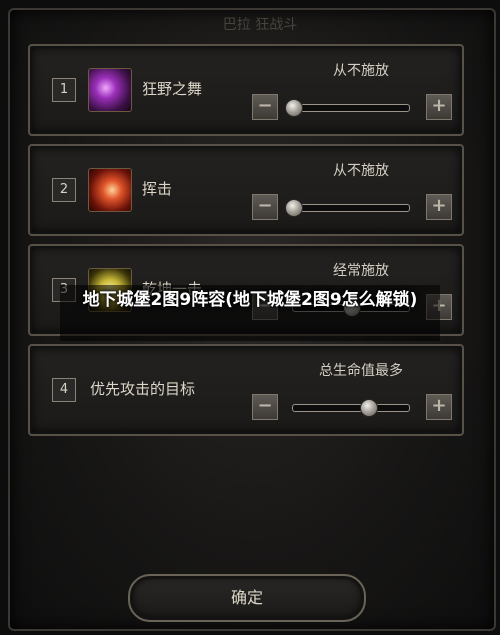 This screenshot has width=500, height=635. Describe the element at coordinates (246, 390) in the screenshot. I see `tactic-row-4: 4 优先攻击的目标 总生命值最多 − +` at that location.